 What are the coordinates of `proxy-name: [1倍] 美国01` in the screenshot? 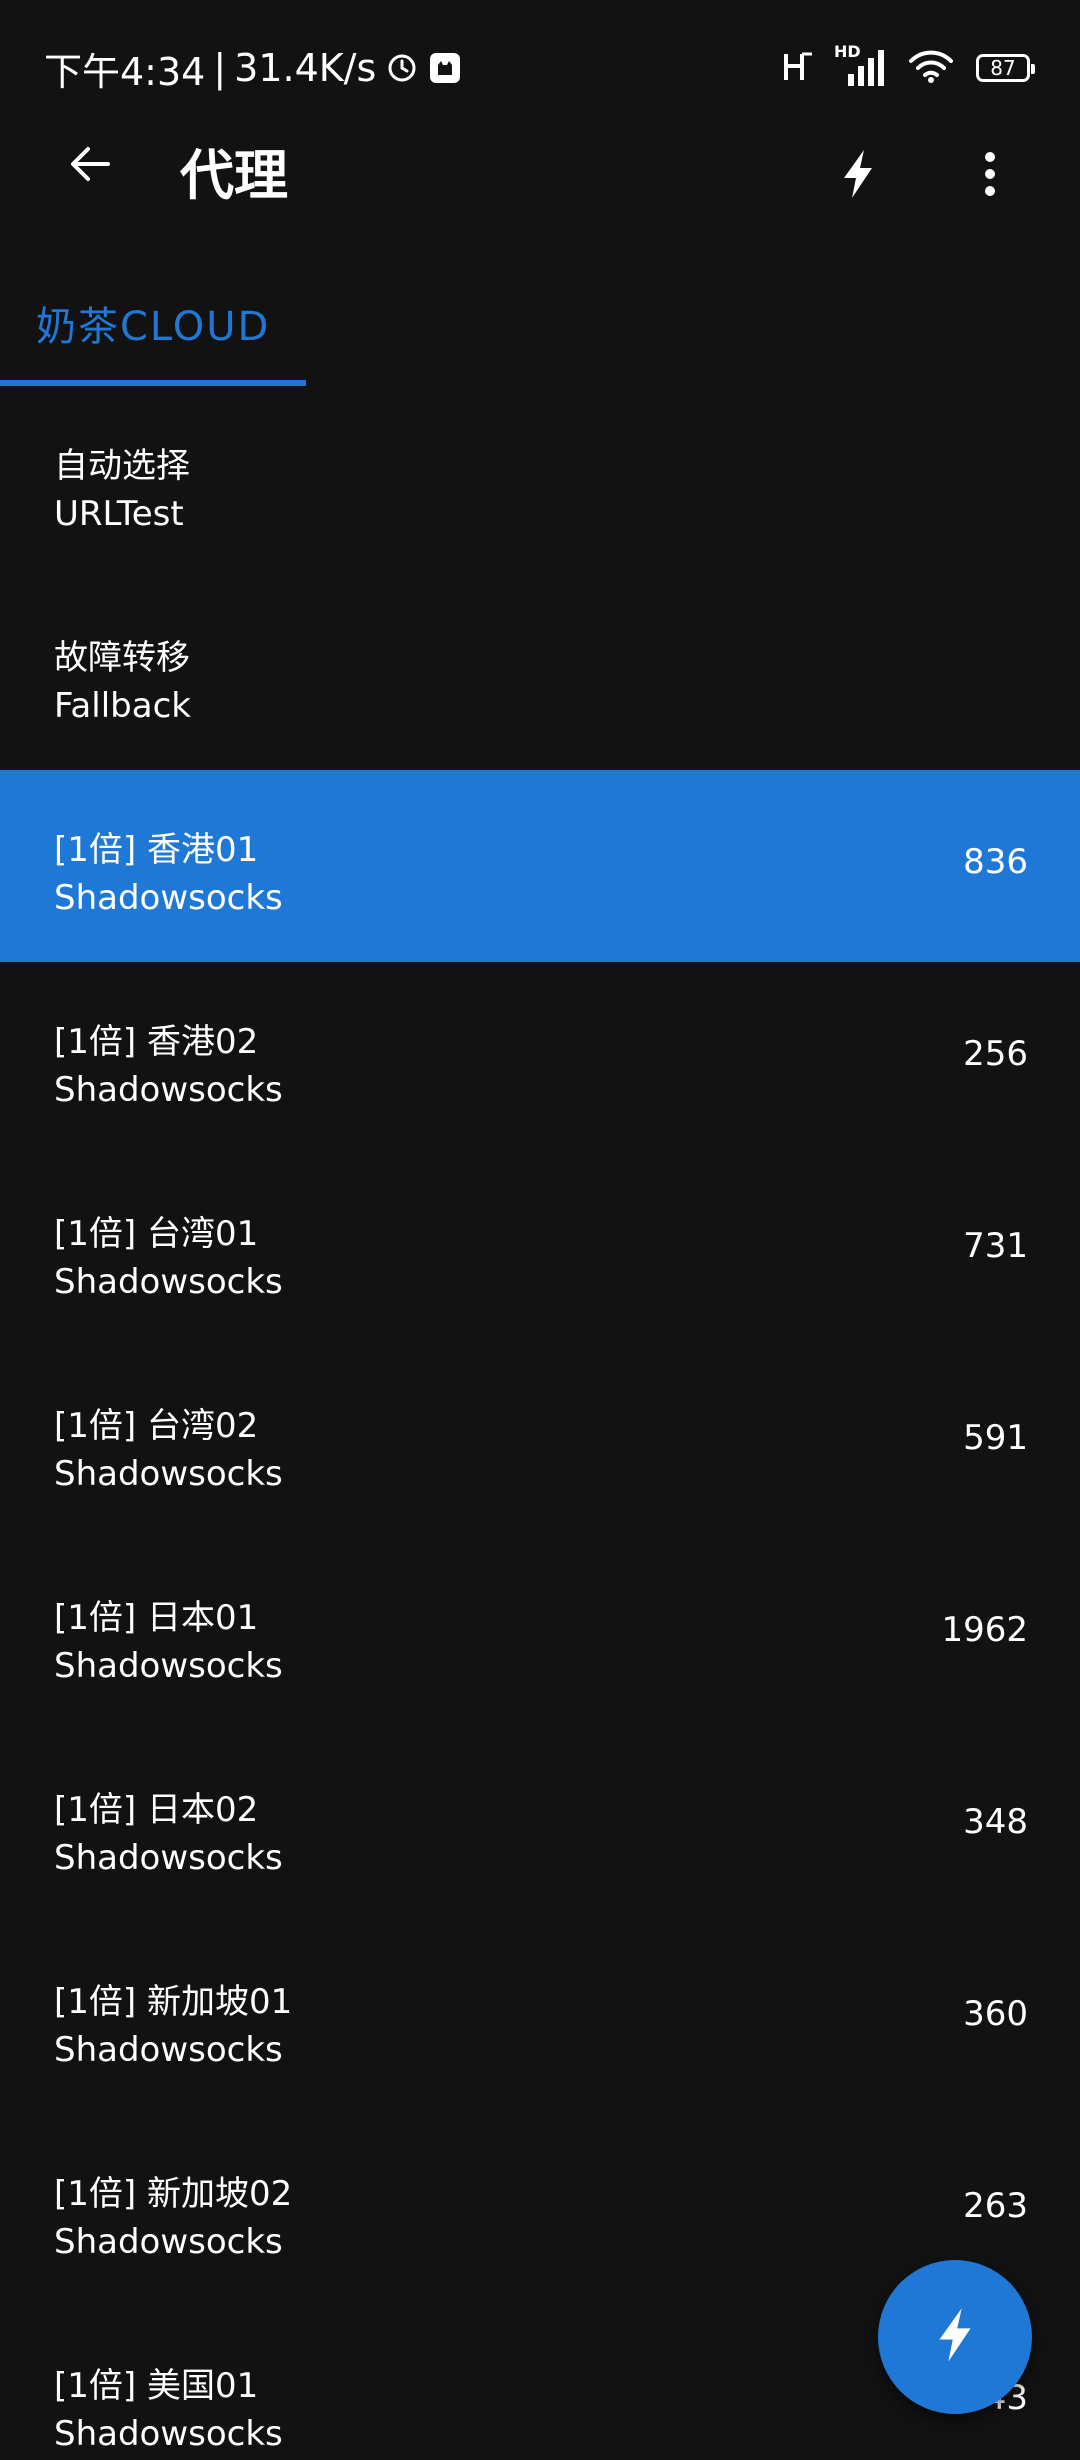 It's located at (156, 2386).